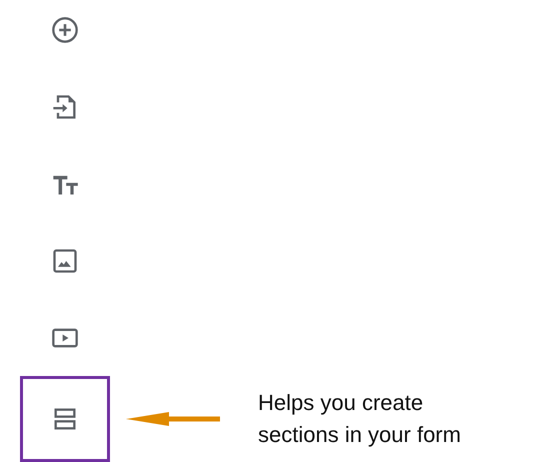 The height and width of the screenshot is (462, 539). Describe the element at coordinates (65, 260) in the screenshot. I see `image-icon` at that location.